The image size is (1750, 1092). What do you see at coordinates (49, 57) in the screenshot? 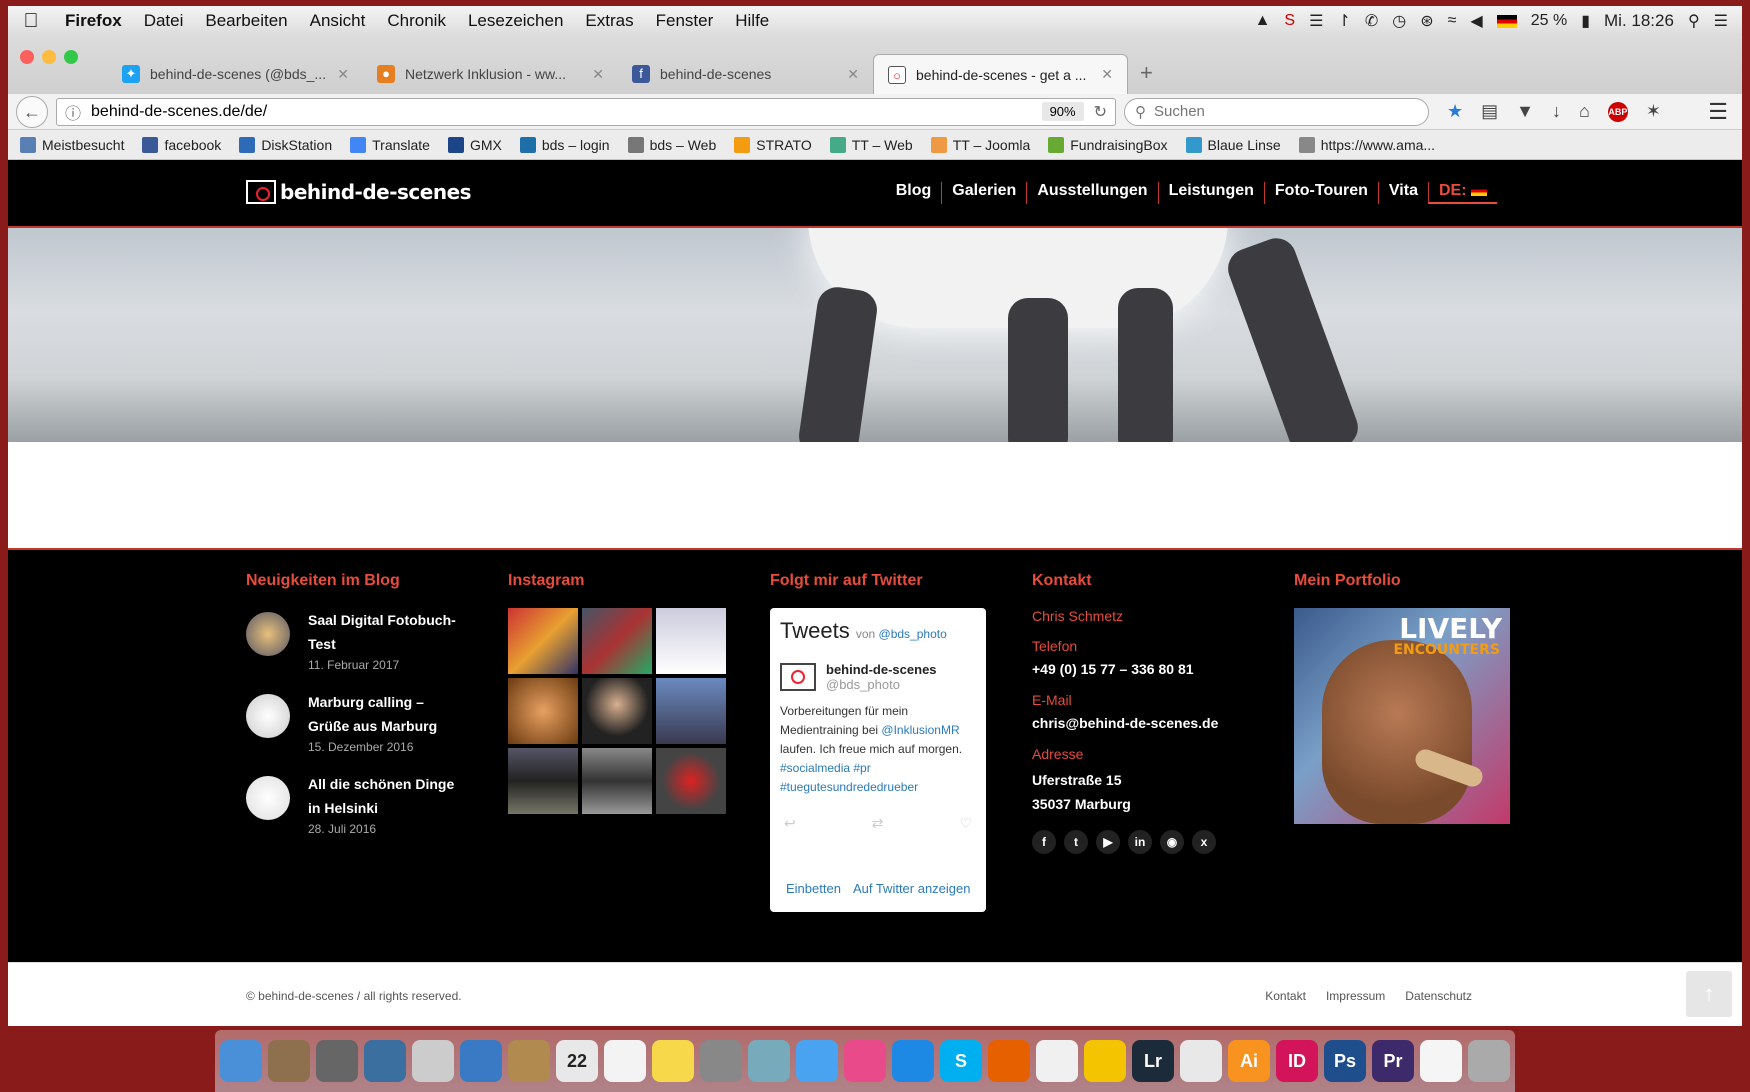
I see `minimize-window-button` at bounding box center [49, 57].